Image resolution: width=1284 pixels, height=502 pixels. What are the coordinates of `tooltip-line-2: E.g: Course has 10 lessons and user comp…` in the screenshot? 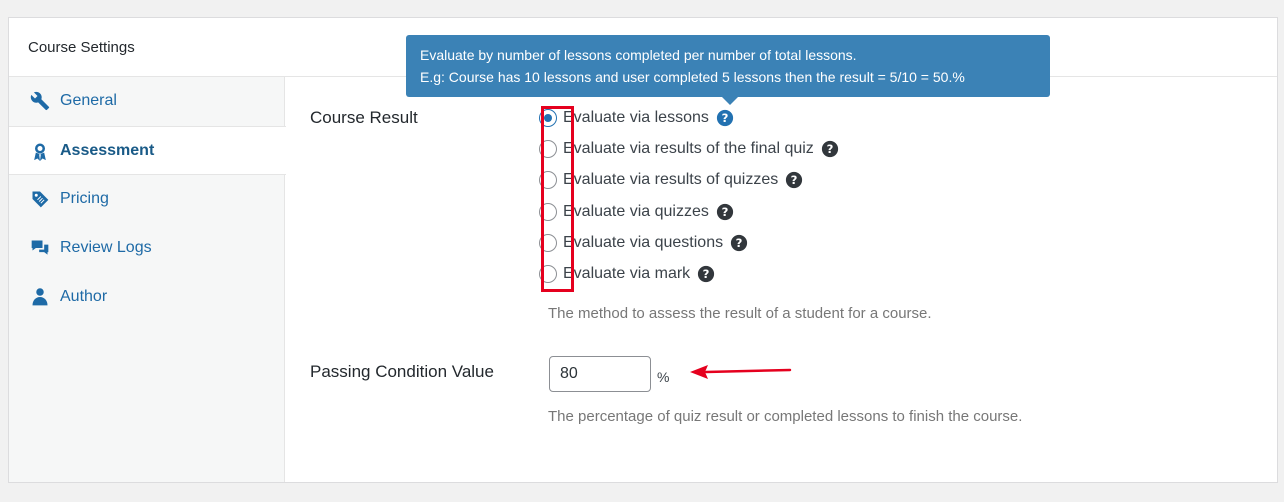 It's located at (692, 77).